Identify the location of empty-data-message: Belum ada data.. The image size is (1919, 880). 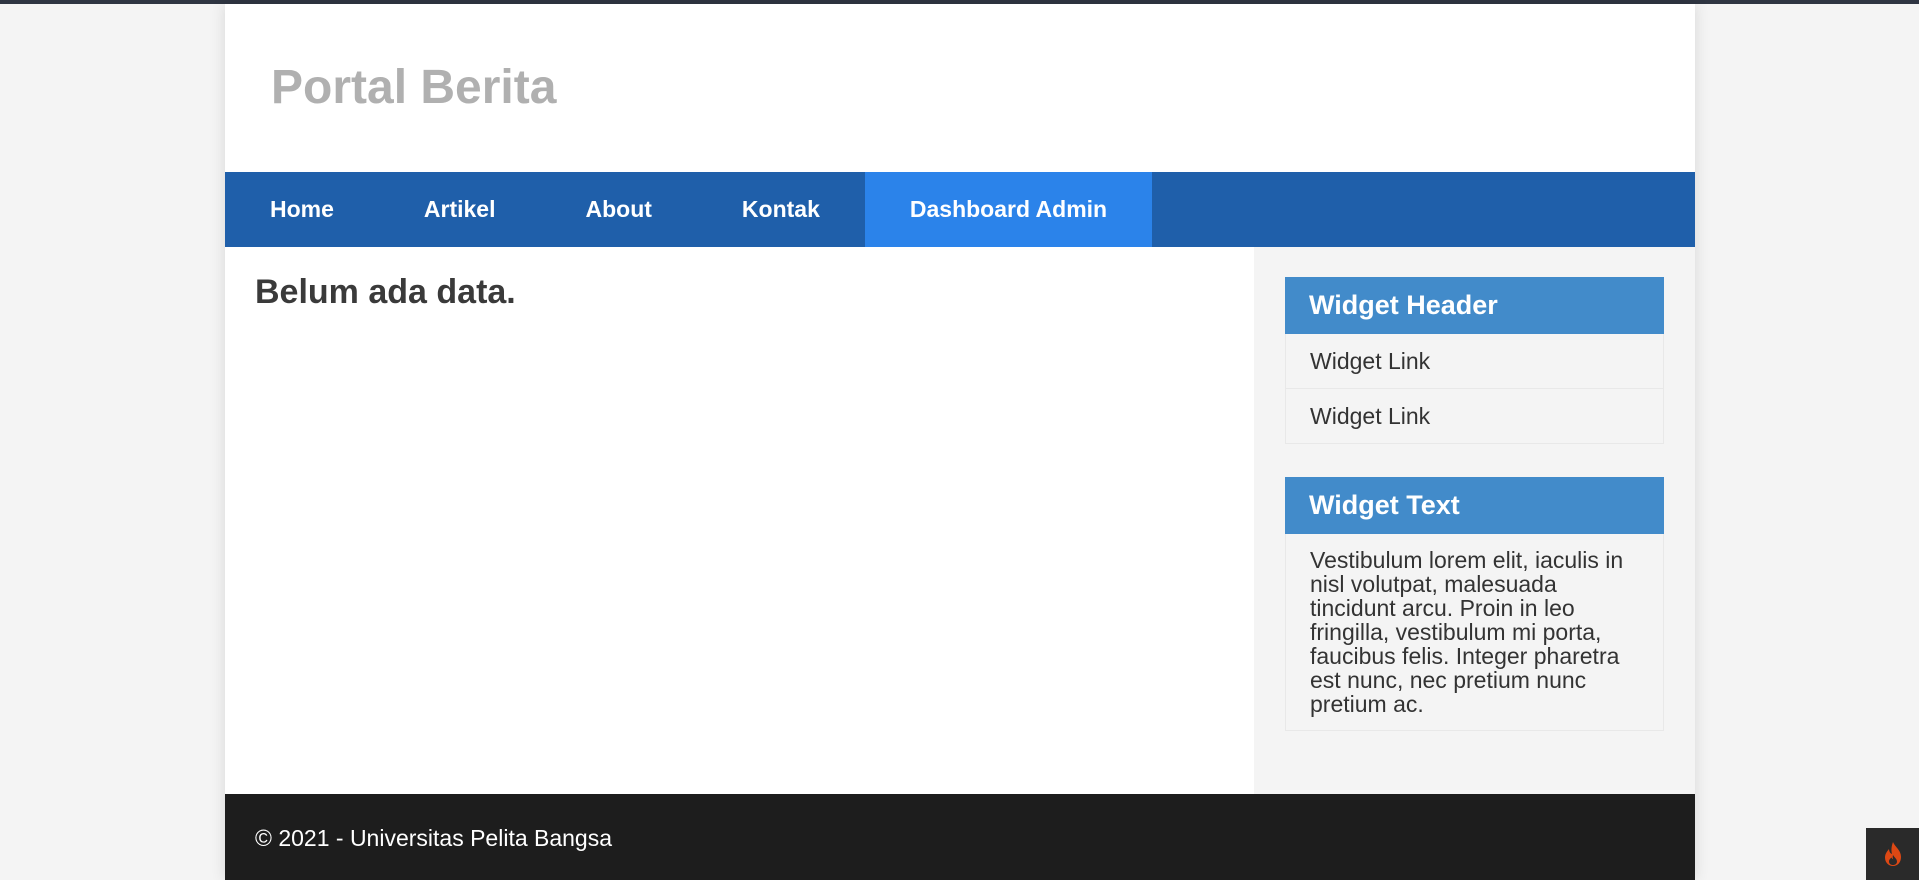
(385, 292).